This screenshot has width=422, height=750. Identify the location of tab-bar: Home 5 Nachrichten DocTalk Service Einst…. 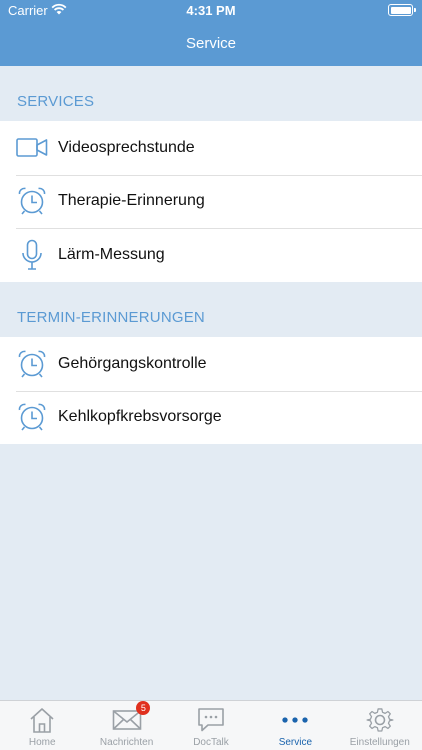
(211, 725).